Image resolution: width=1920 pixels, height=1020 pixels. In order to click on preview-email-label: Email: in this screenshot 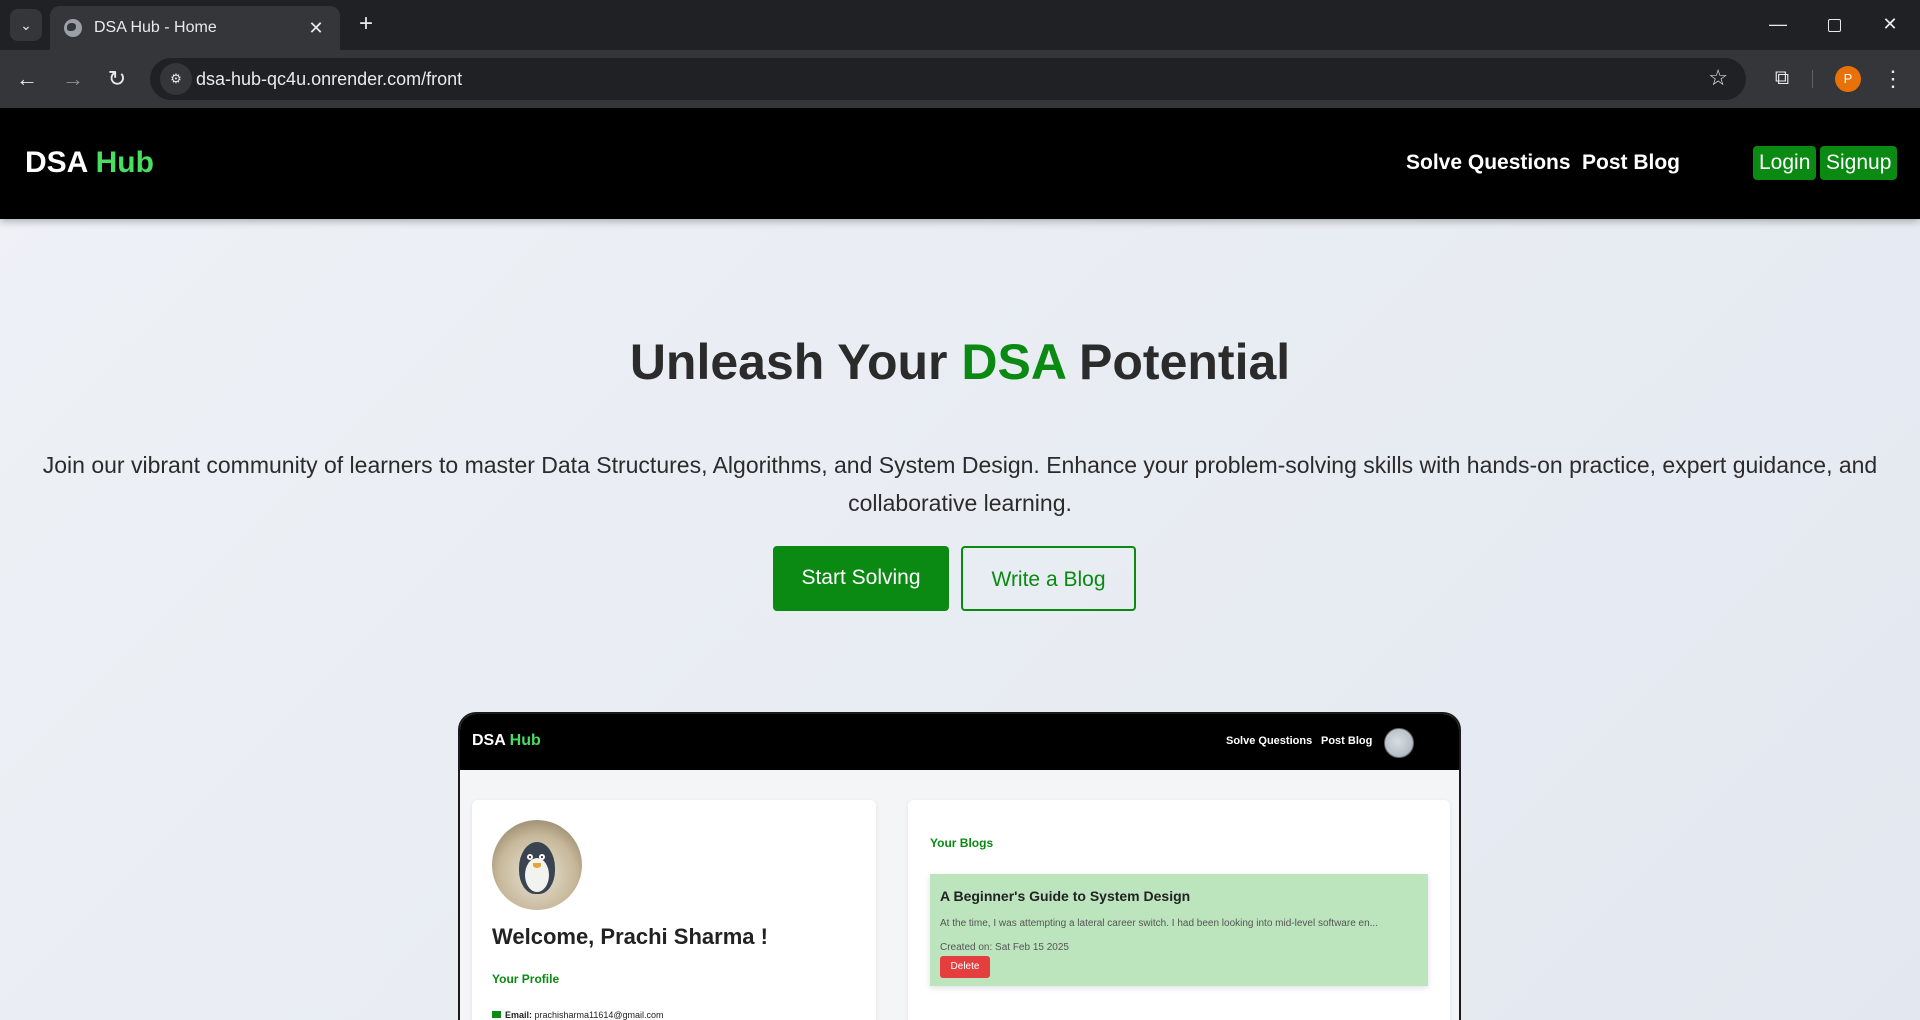, I will do `click(519, 1015)`.